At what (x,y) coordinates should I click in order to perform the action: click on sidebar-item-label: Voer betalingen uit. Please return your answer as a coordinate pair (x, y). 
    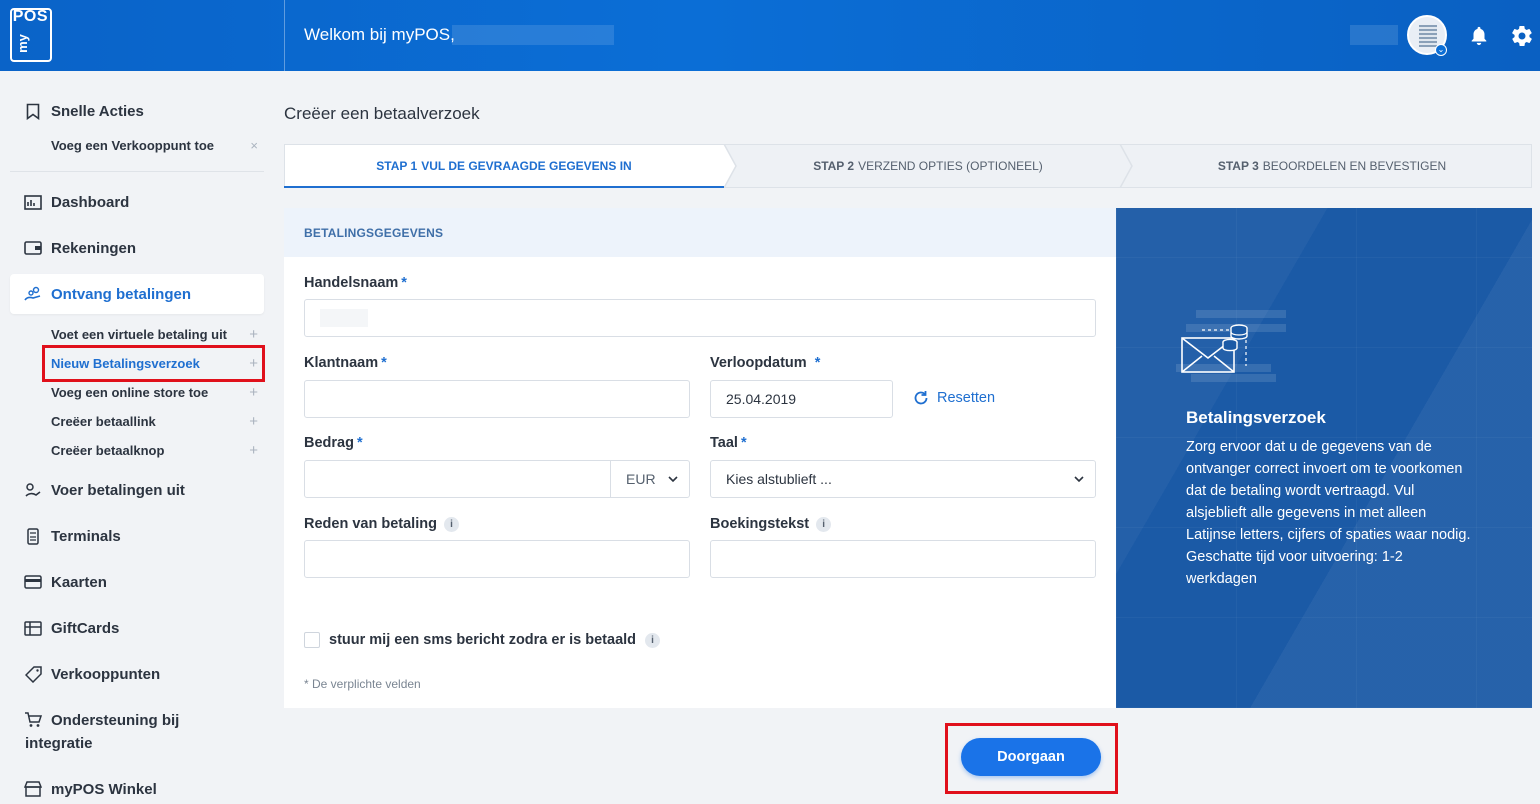
    Looking at the image, I should click on (118, 490).